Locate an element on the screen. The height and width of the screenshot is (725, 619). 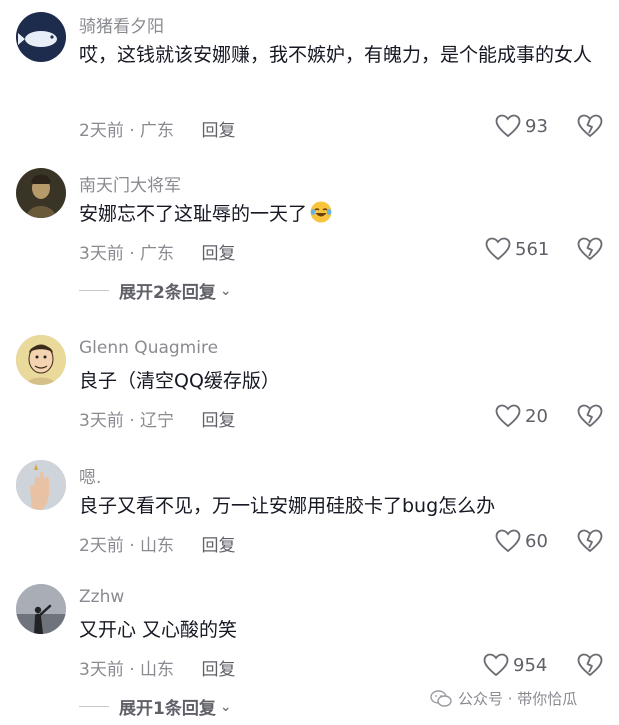
like-button: 954 is located at coordinates (515, 665).